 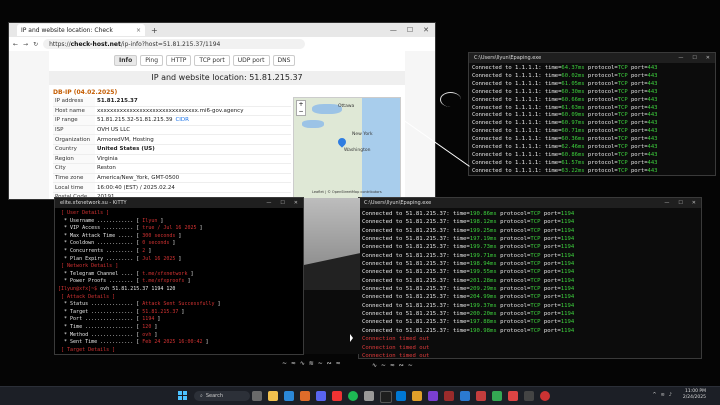 I want to click on ping-seg-d: 63.22ms, so click(x=573, y=170).